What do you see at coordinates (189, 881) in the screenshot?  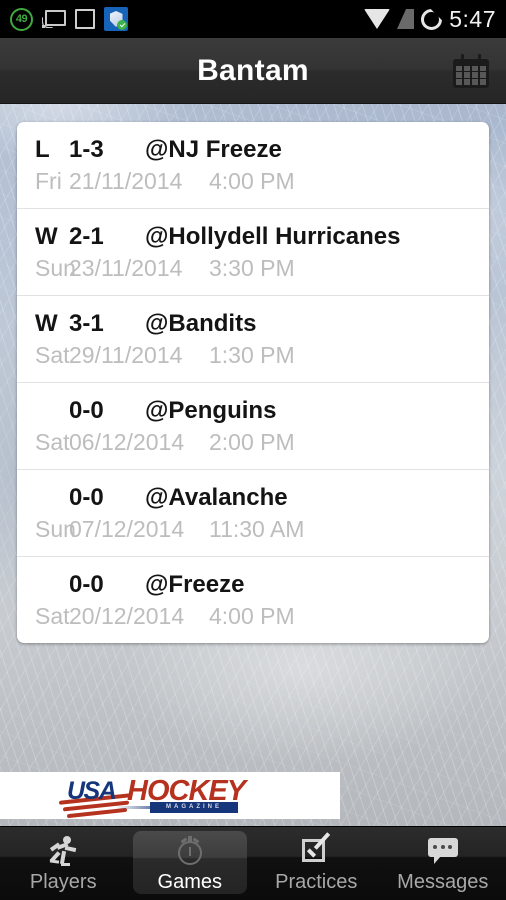 I see `tab-games-label: Games` at bounding box center [189, 881].